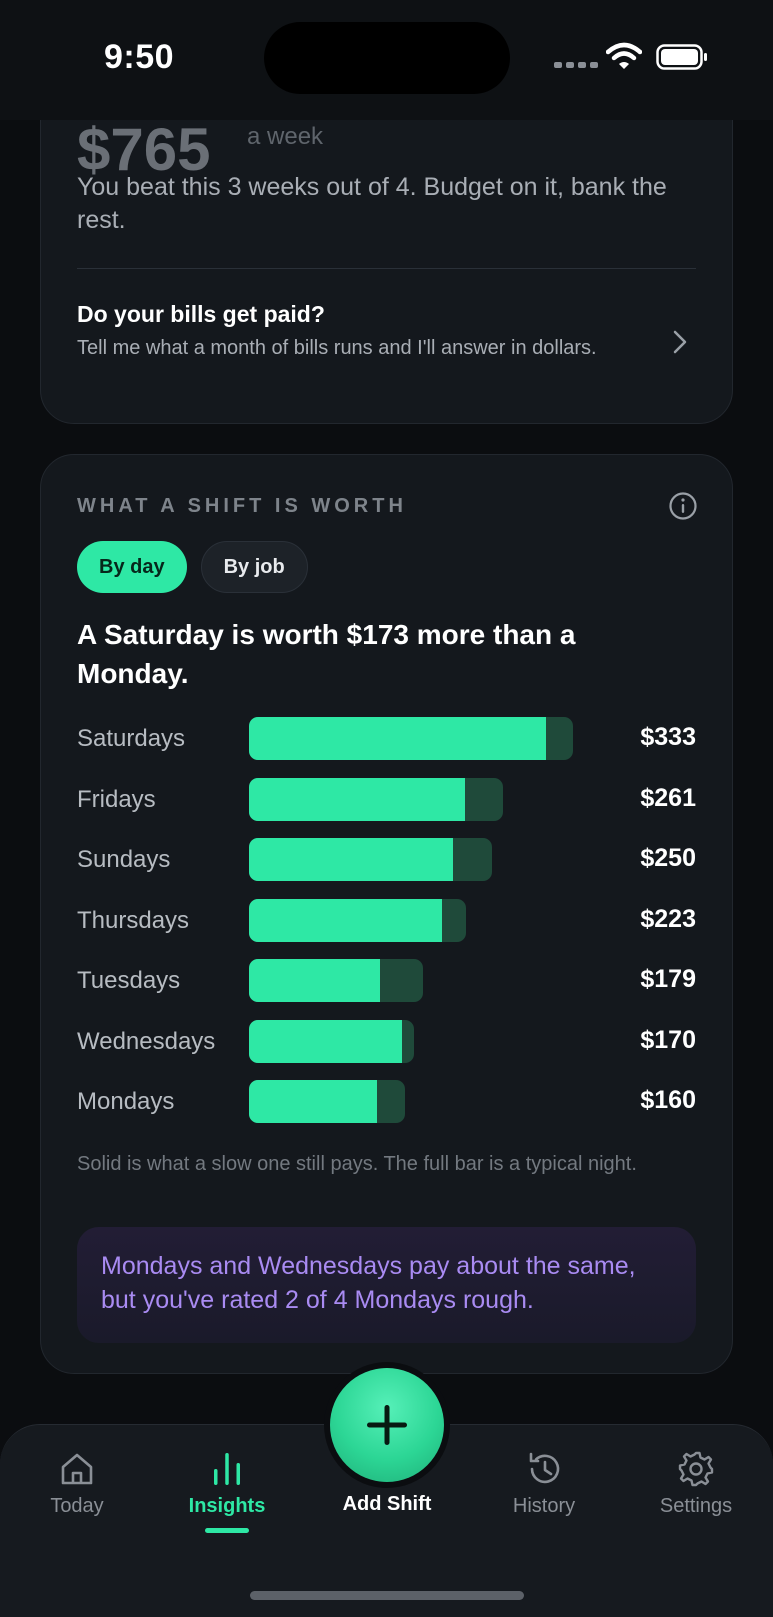 The image size is (773, 1617). Describe the element at coordinates (129, 980) in the screenshot. I see `bar-label: Tuesdays` at that location.